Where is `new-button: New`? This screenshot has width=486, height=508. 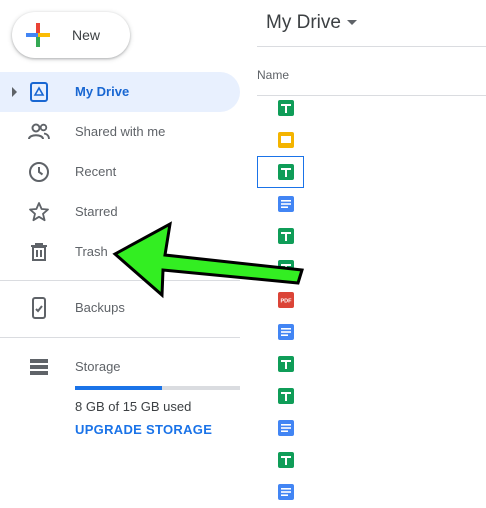
new-button: New is located at coordinates (71, 35).